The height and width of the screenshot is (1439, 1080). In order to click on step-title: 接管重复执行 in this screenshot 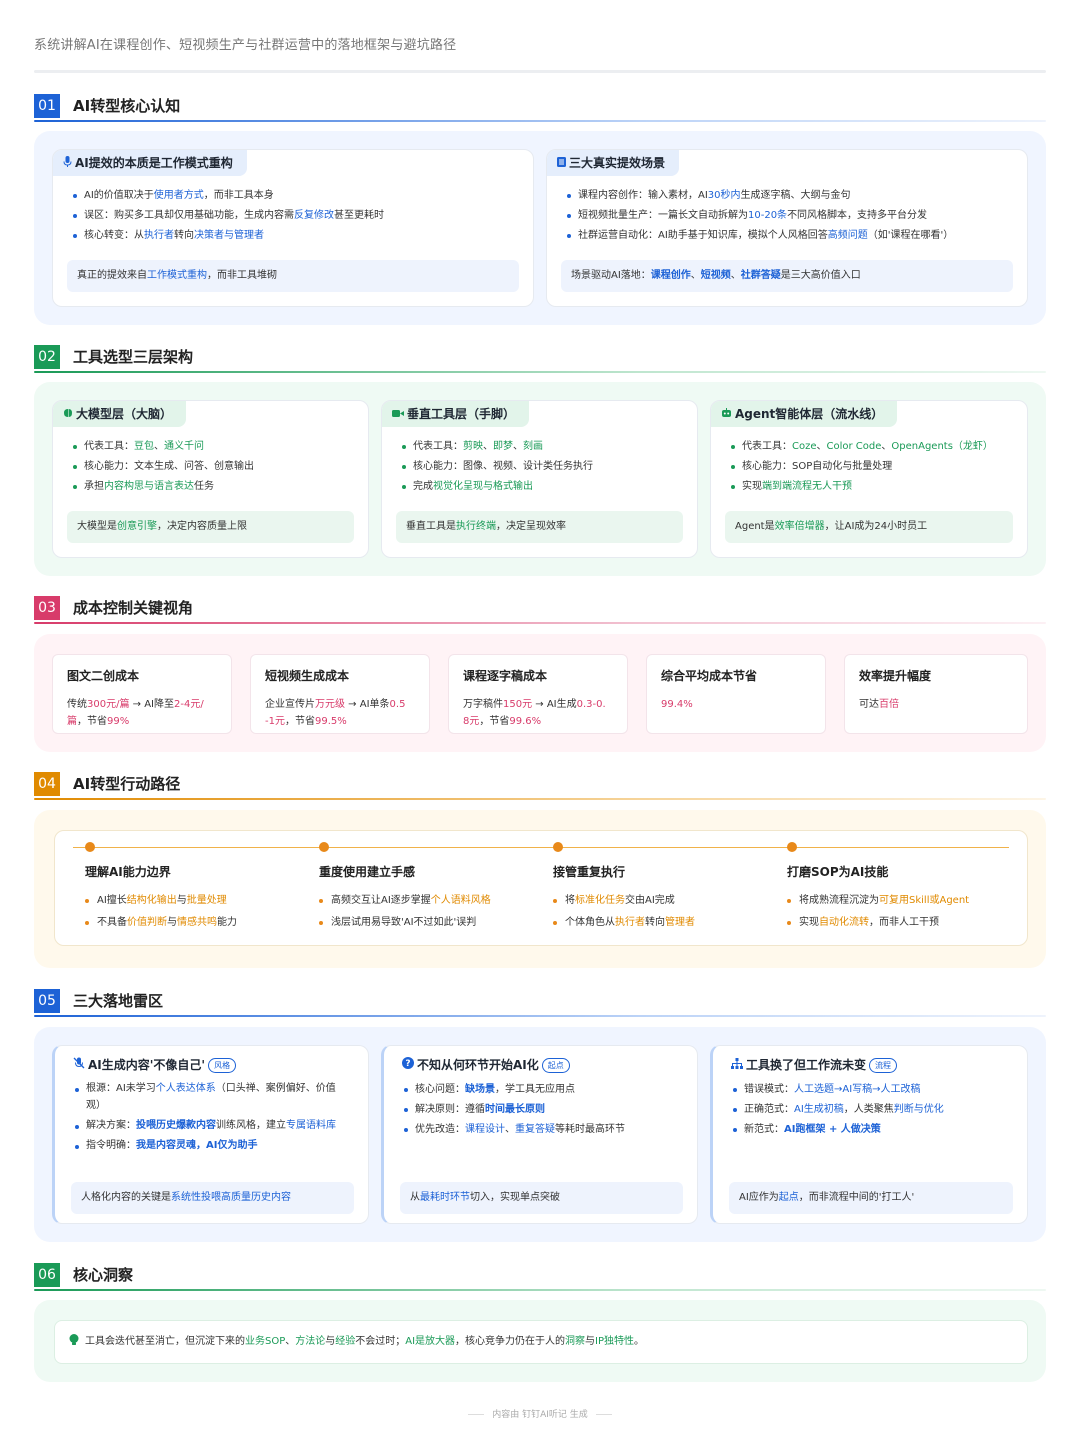, I will do `click(589, 872)`.